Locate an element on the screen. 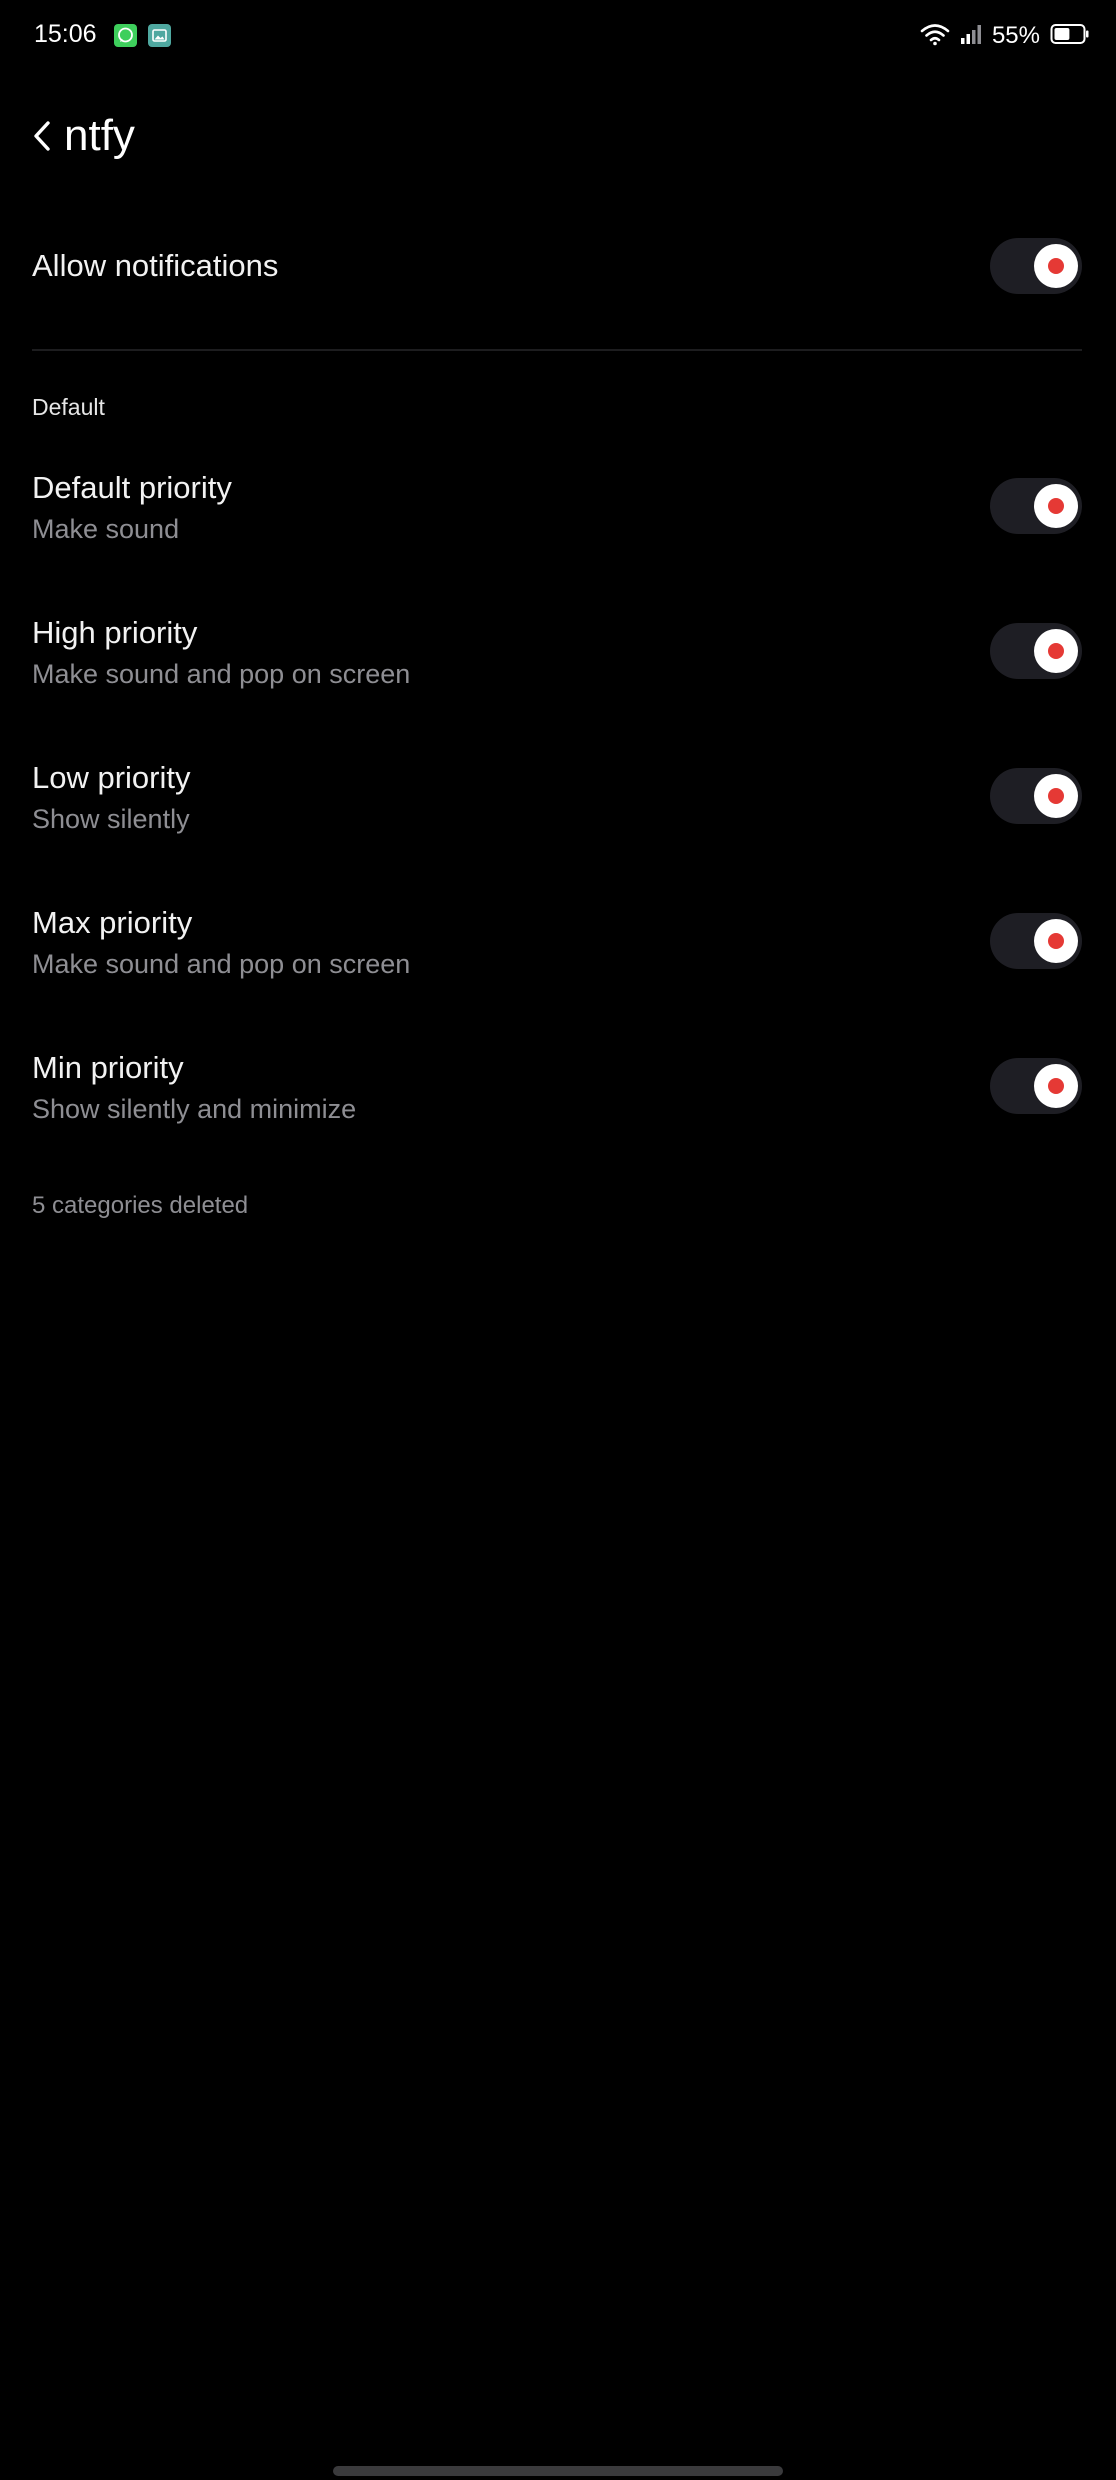 The image size is (1116, 2480). channel-row-min: Min priority Show silently and minimize is located at coordinates (558, 1096).